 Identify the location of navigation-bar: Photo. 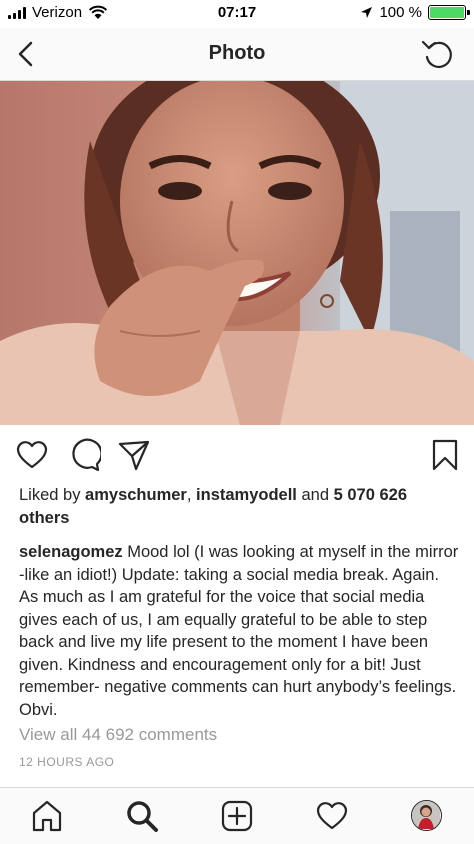
(237, 54).